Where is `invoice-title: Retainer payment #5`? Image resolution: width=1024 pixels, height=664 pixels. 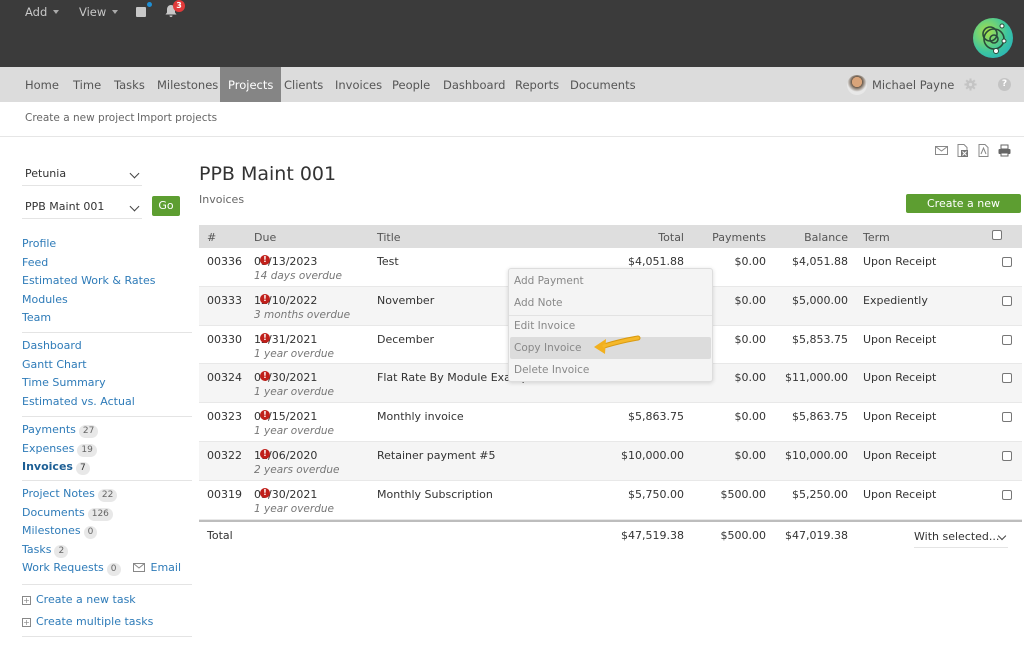 invoice-title: Retainer payment #5 is located at coordinates (436, 455).